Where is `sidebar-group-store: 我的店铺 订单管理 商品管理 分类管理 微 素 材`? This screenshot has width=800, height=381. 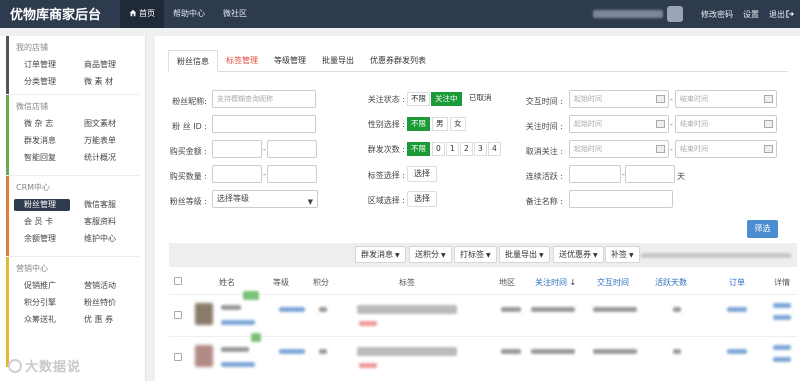 sidebar-group-store: 我的店铺 订单管理 商品管理 分类管理 微 素 材 is located at coordinates (72, 65).